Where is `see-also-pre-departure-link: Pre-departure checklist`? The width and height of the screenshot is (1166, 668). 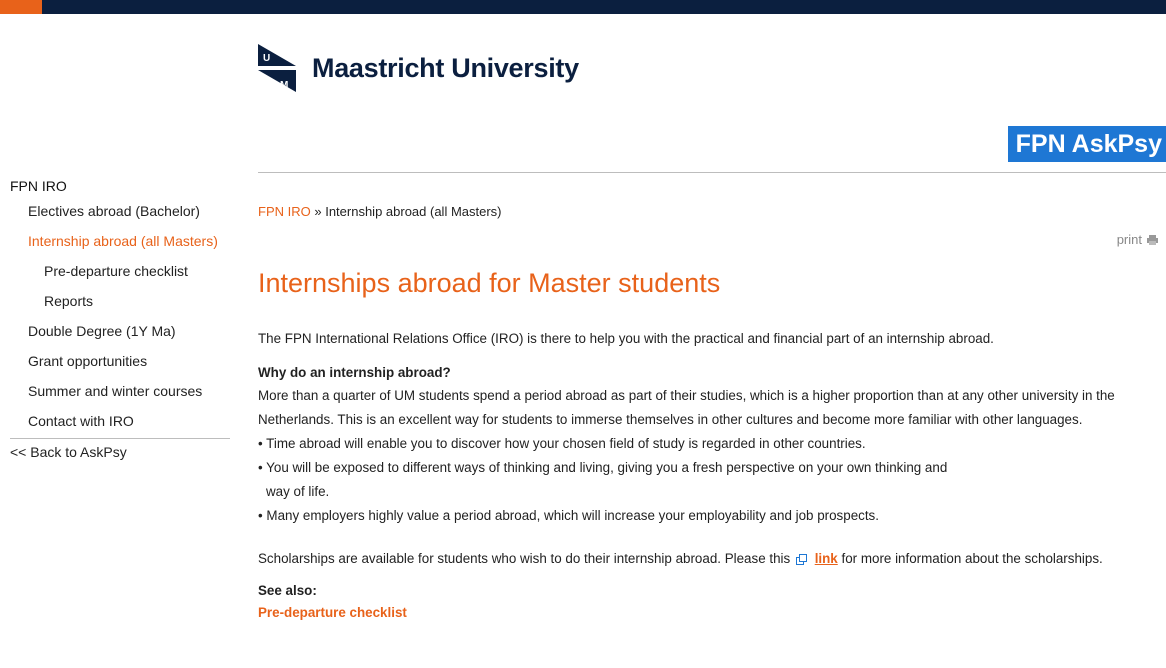 see-also-pre-departure-link: Pre-departure checklist is located at coordinates (708, 613).